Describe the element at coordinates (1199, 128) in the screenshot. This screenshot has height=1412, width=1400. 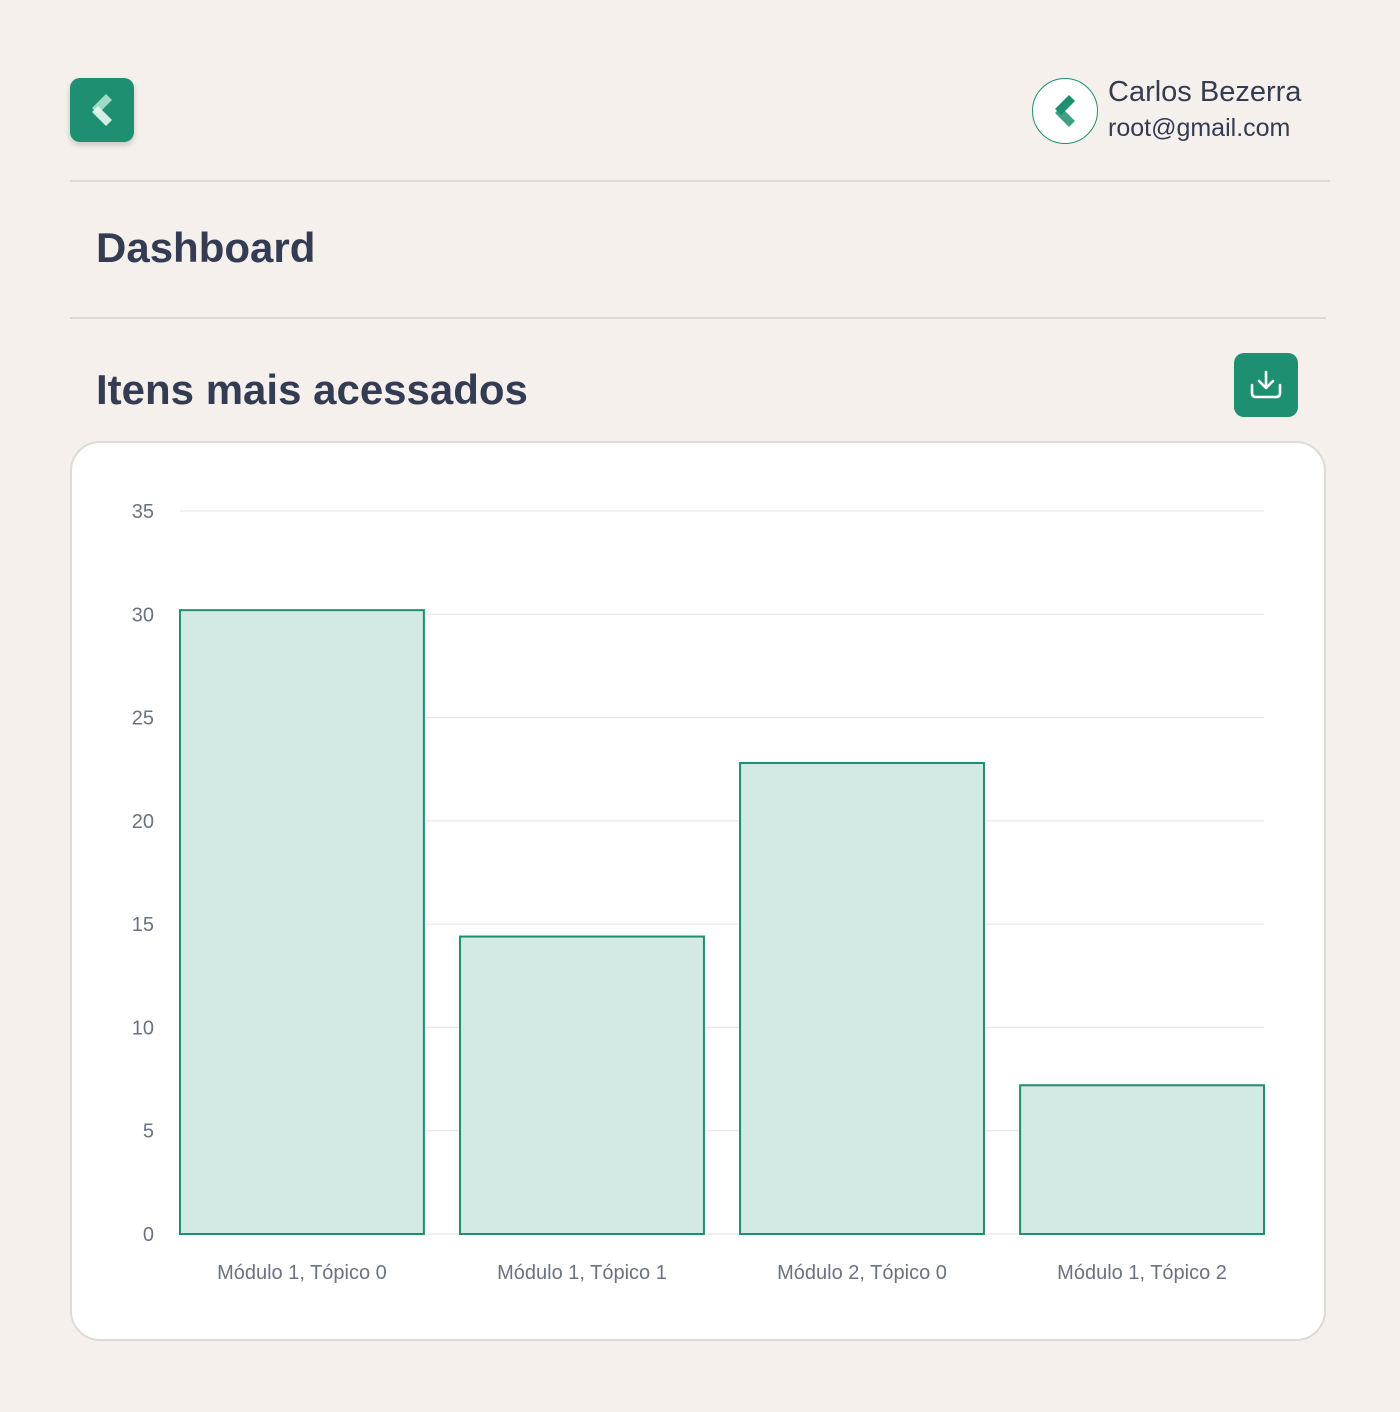
I see `user-email: root@gmail.com` at that location.